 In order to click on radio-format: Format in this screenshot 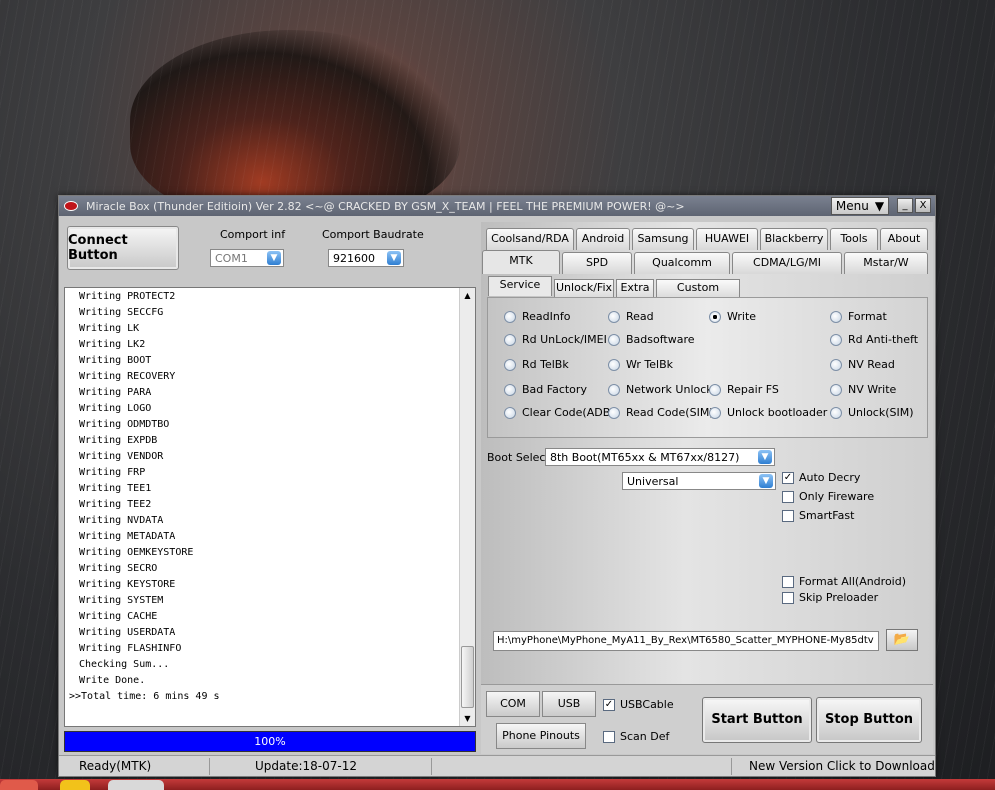, I will do `click(858, 316)`.